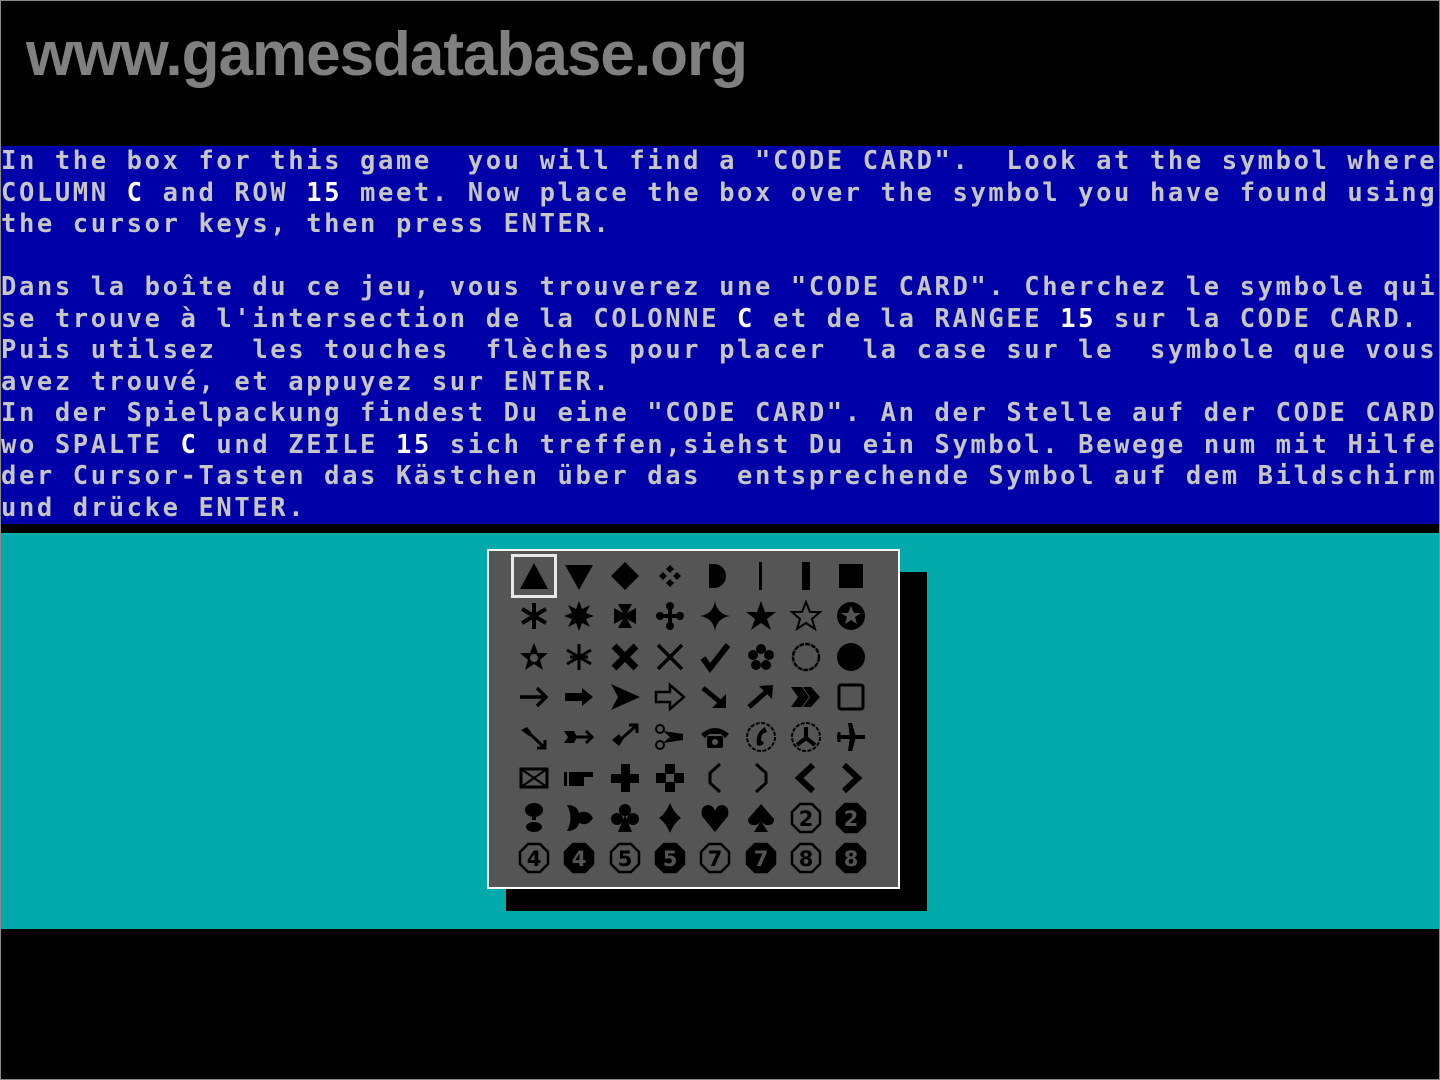 The height and width of the screenshot is (1080, 1440). What do you see at coordinates (534, 576) in the screenshot?
I see `selection-cursor` at bounding box center [534, 576].